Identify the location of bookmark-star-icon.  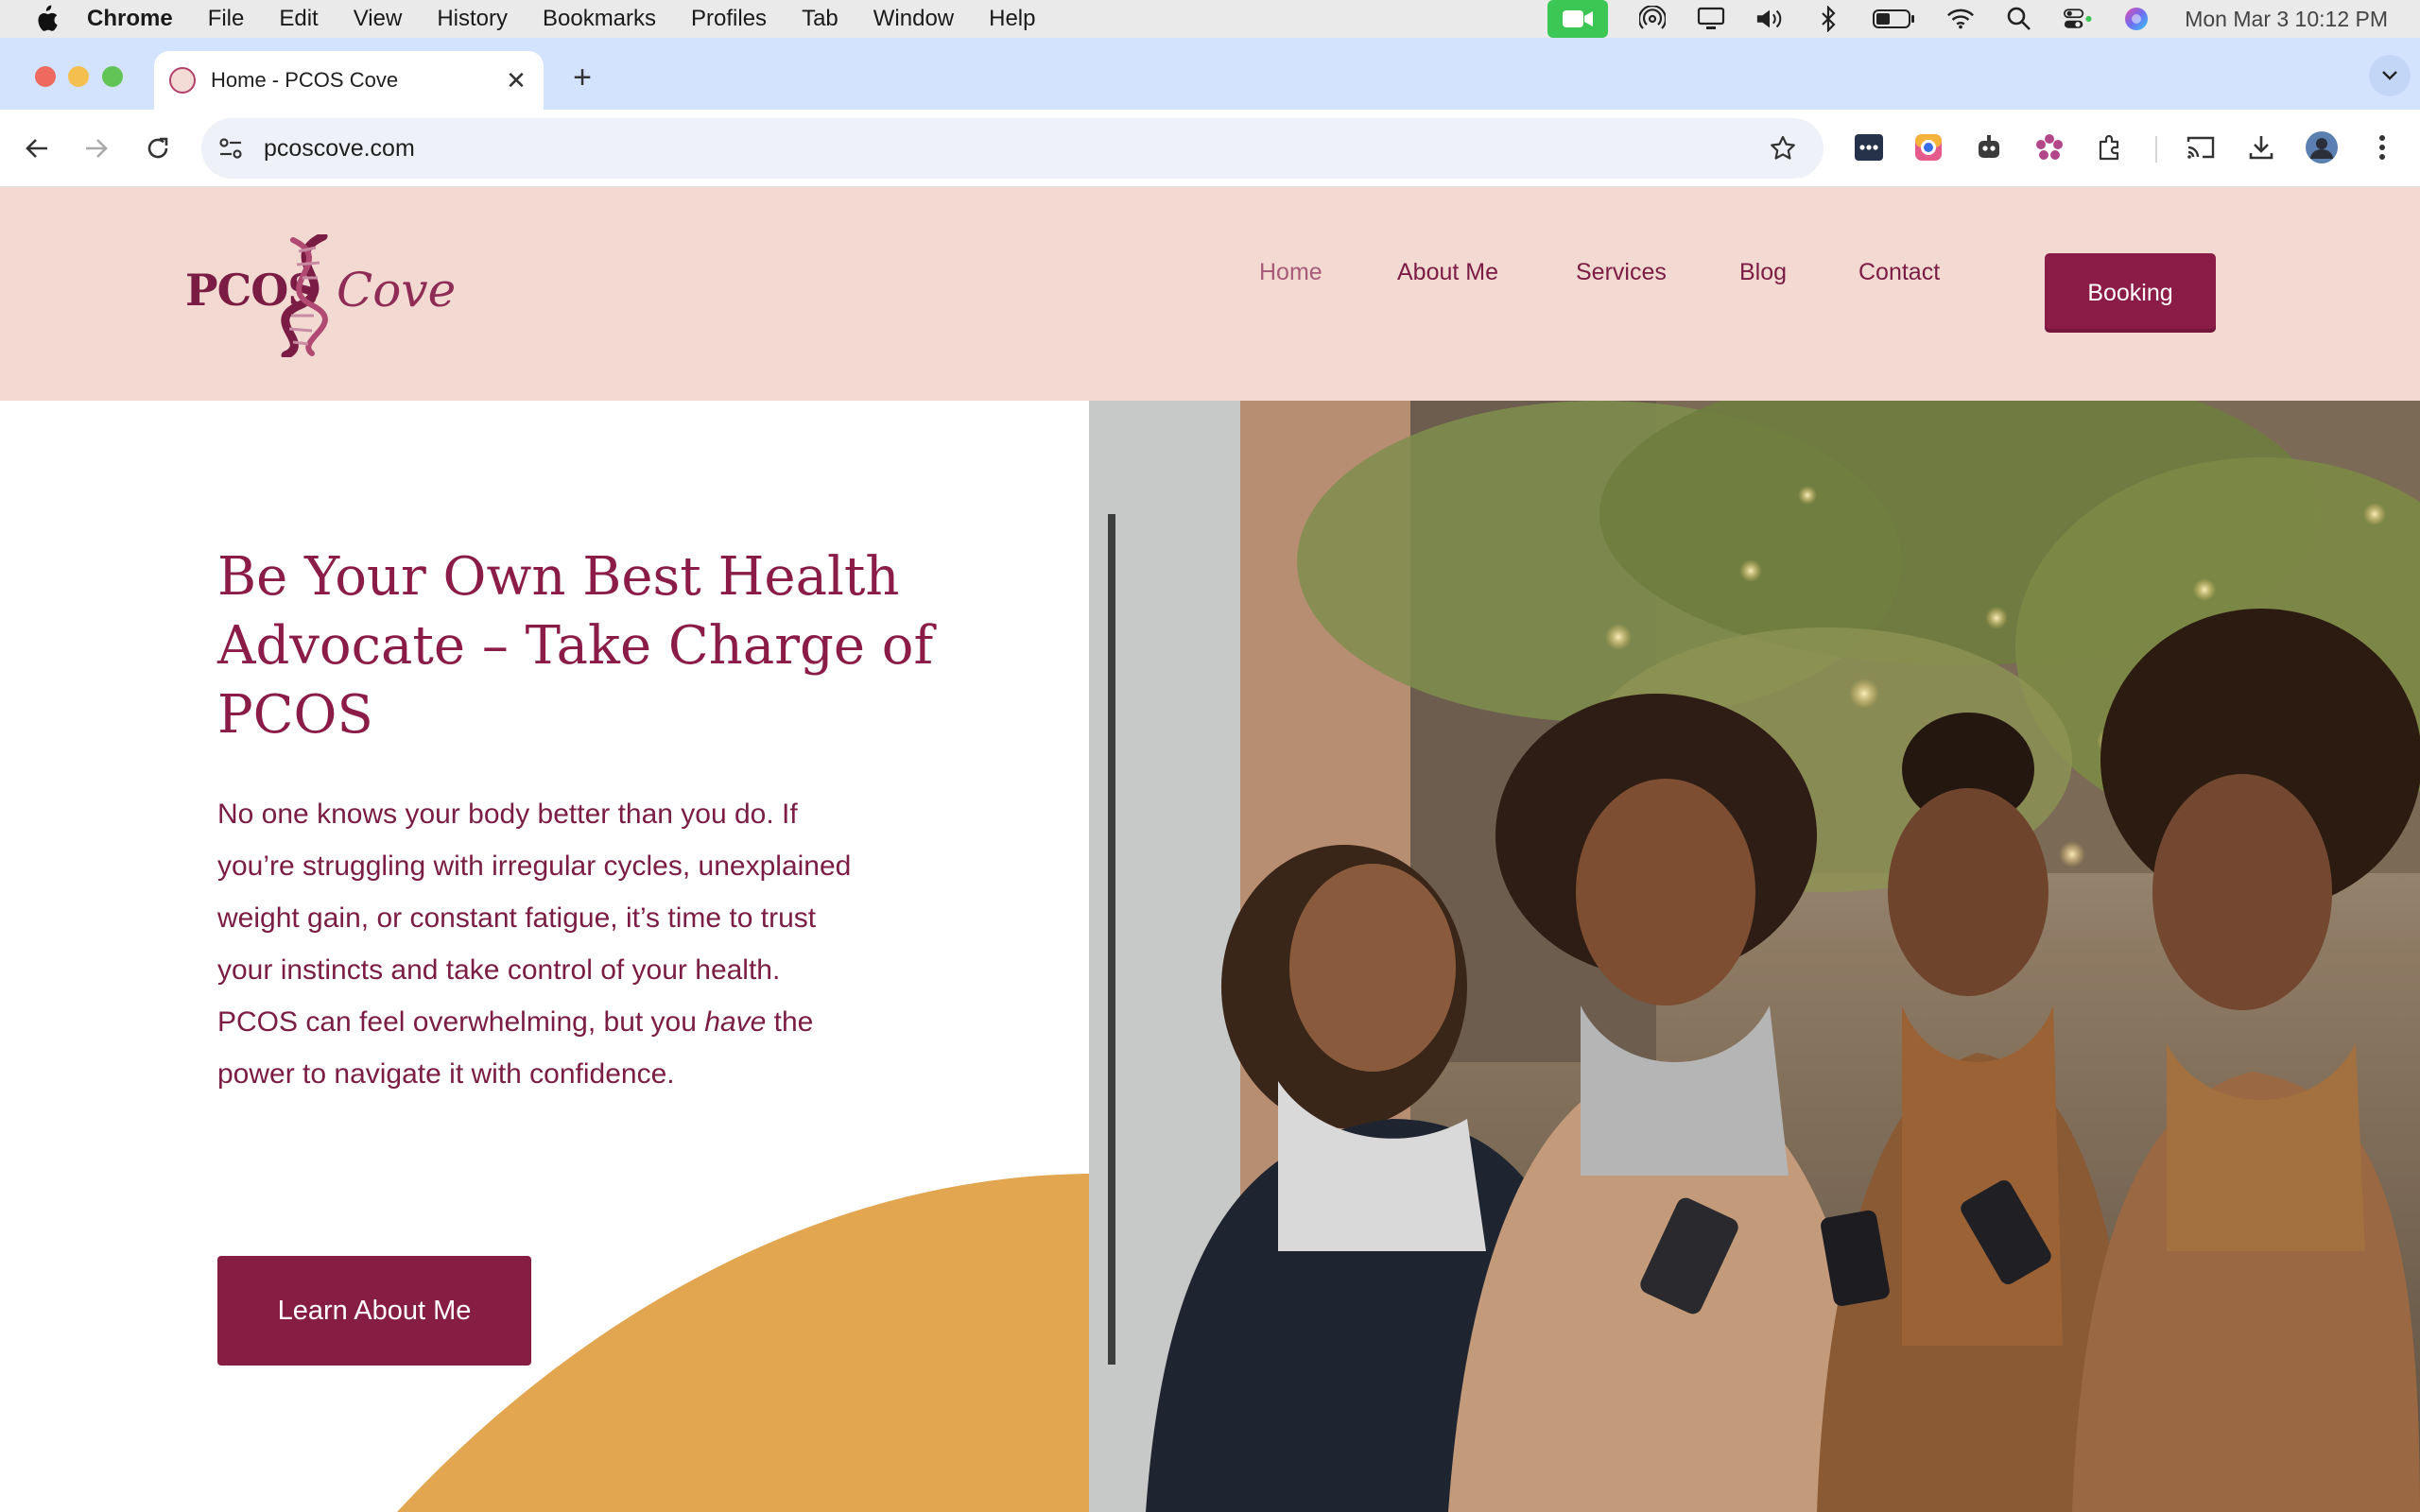
(1783, 148).